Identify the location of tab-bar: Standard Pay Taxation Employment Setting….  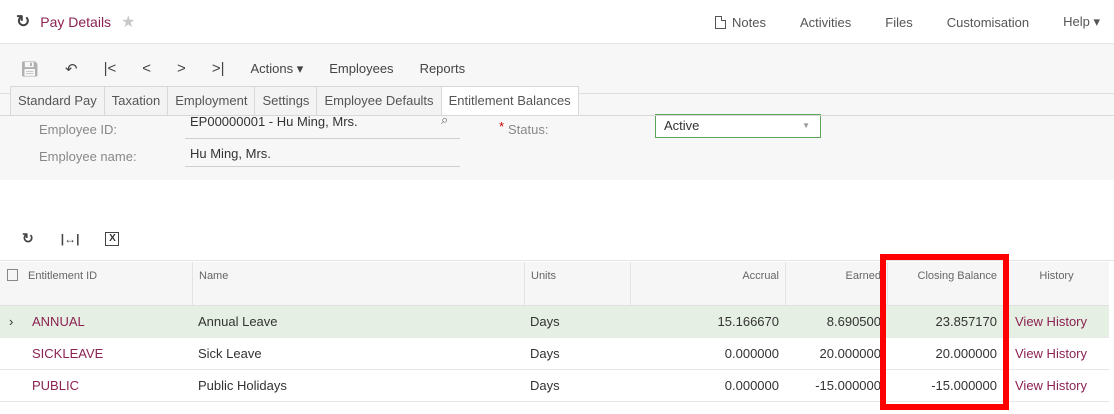
(294, 101).